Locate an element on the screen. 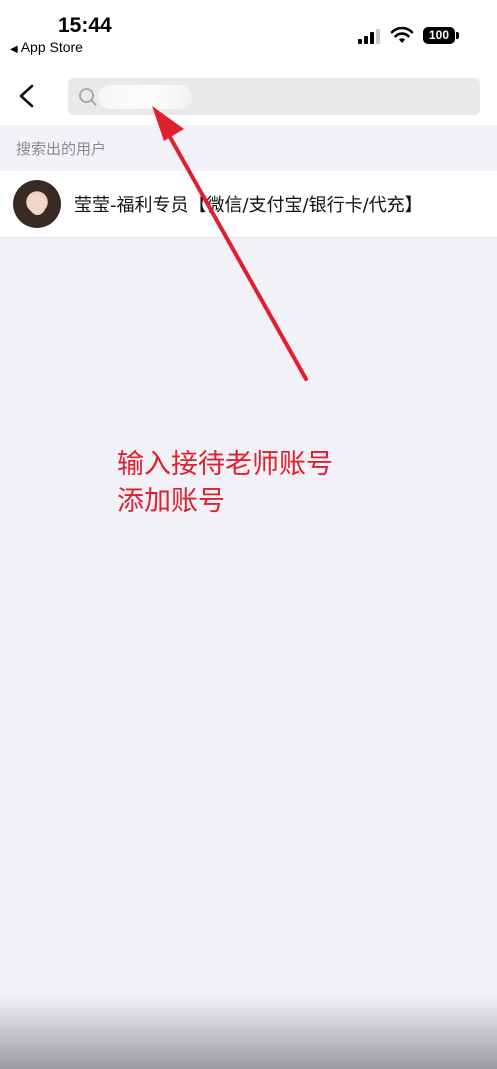 This screenshot has width=497, height=1069. battery-cap is located at coordinates (457, 35).